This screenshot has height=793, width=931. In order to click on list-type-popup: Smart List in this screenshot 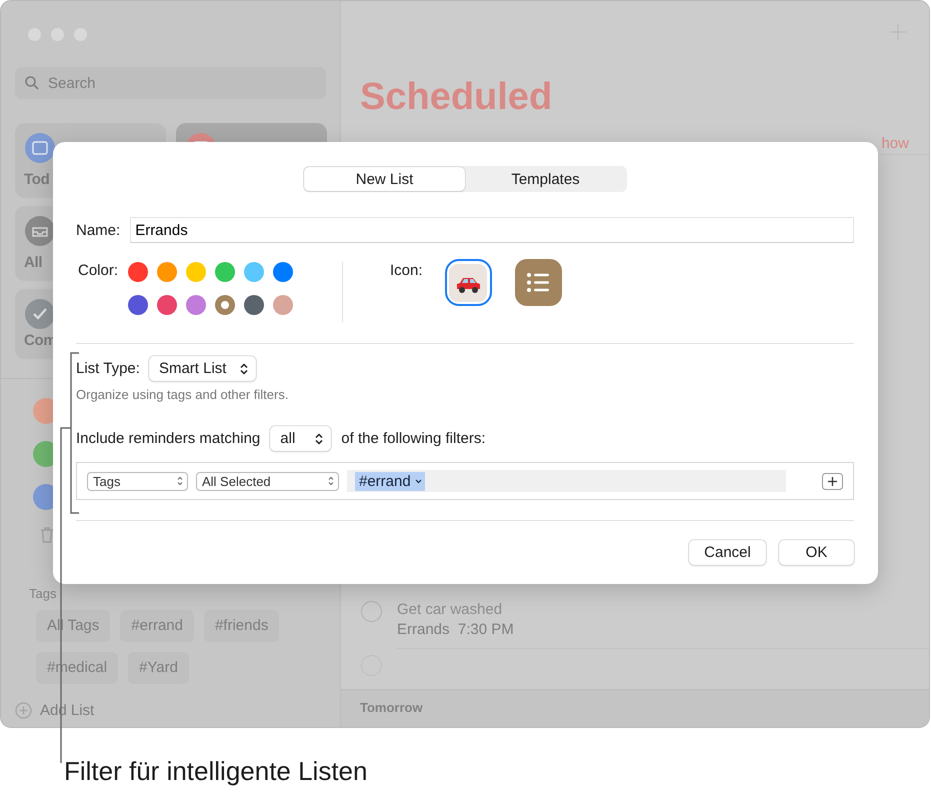, I will do `click(202, 368)`.